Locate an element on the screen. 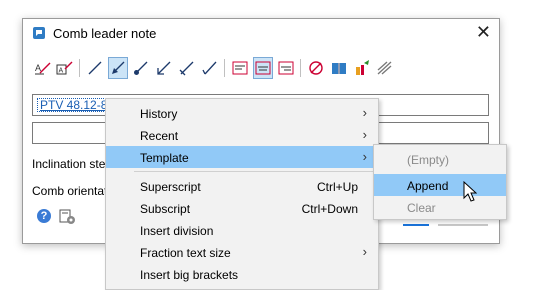 Image resolution: width=539 pixels, height=290 pixels. menu-item-label: Insert division is located at coordinates (177, 231).